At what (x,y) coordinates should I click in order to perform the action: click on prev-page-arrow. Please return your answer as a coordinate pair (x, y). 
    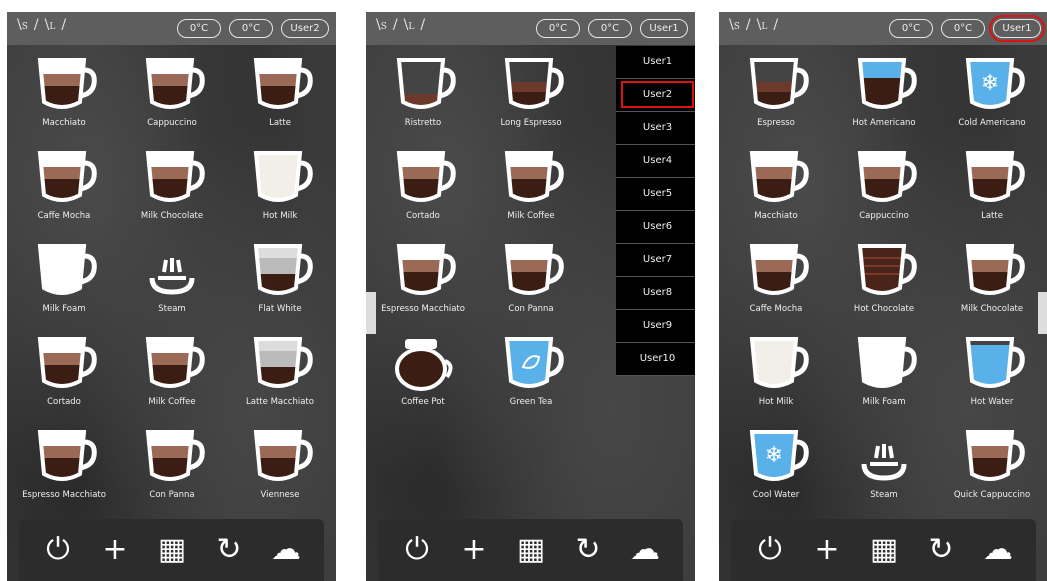
    Looking at the image, I should click on (371, 313).